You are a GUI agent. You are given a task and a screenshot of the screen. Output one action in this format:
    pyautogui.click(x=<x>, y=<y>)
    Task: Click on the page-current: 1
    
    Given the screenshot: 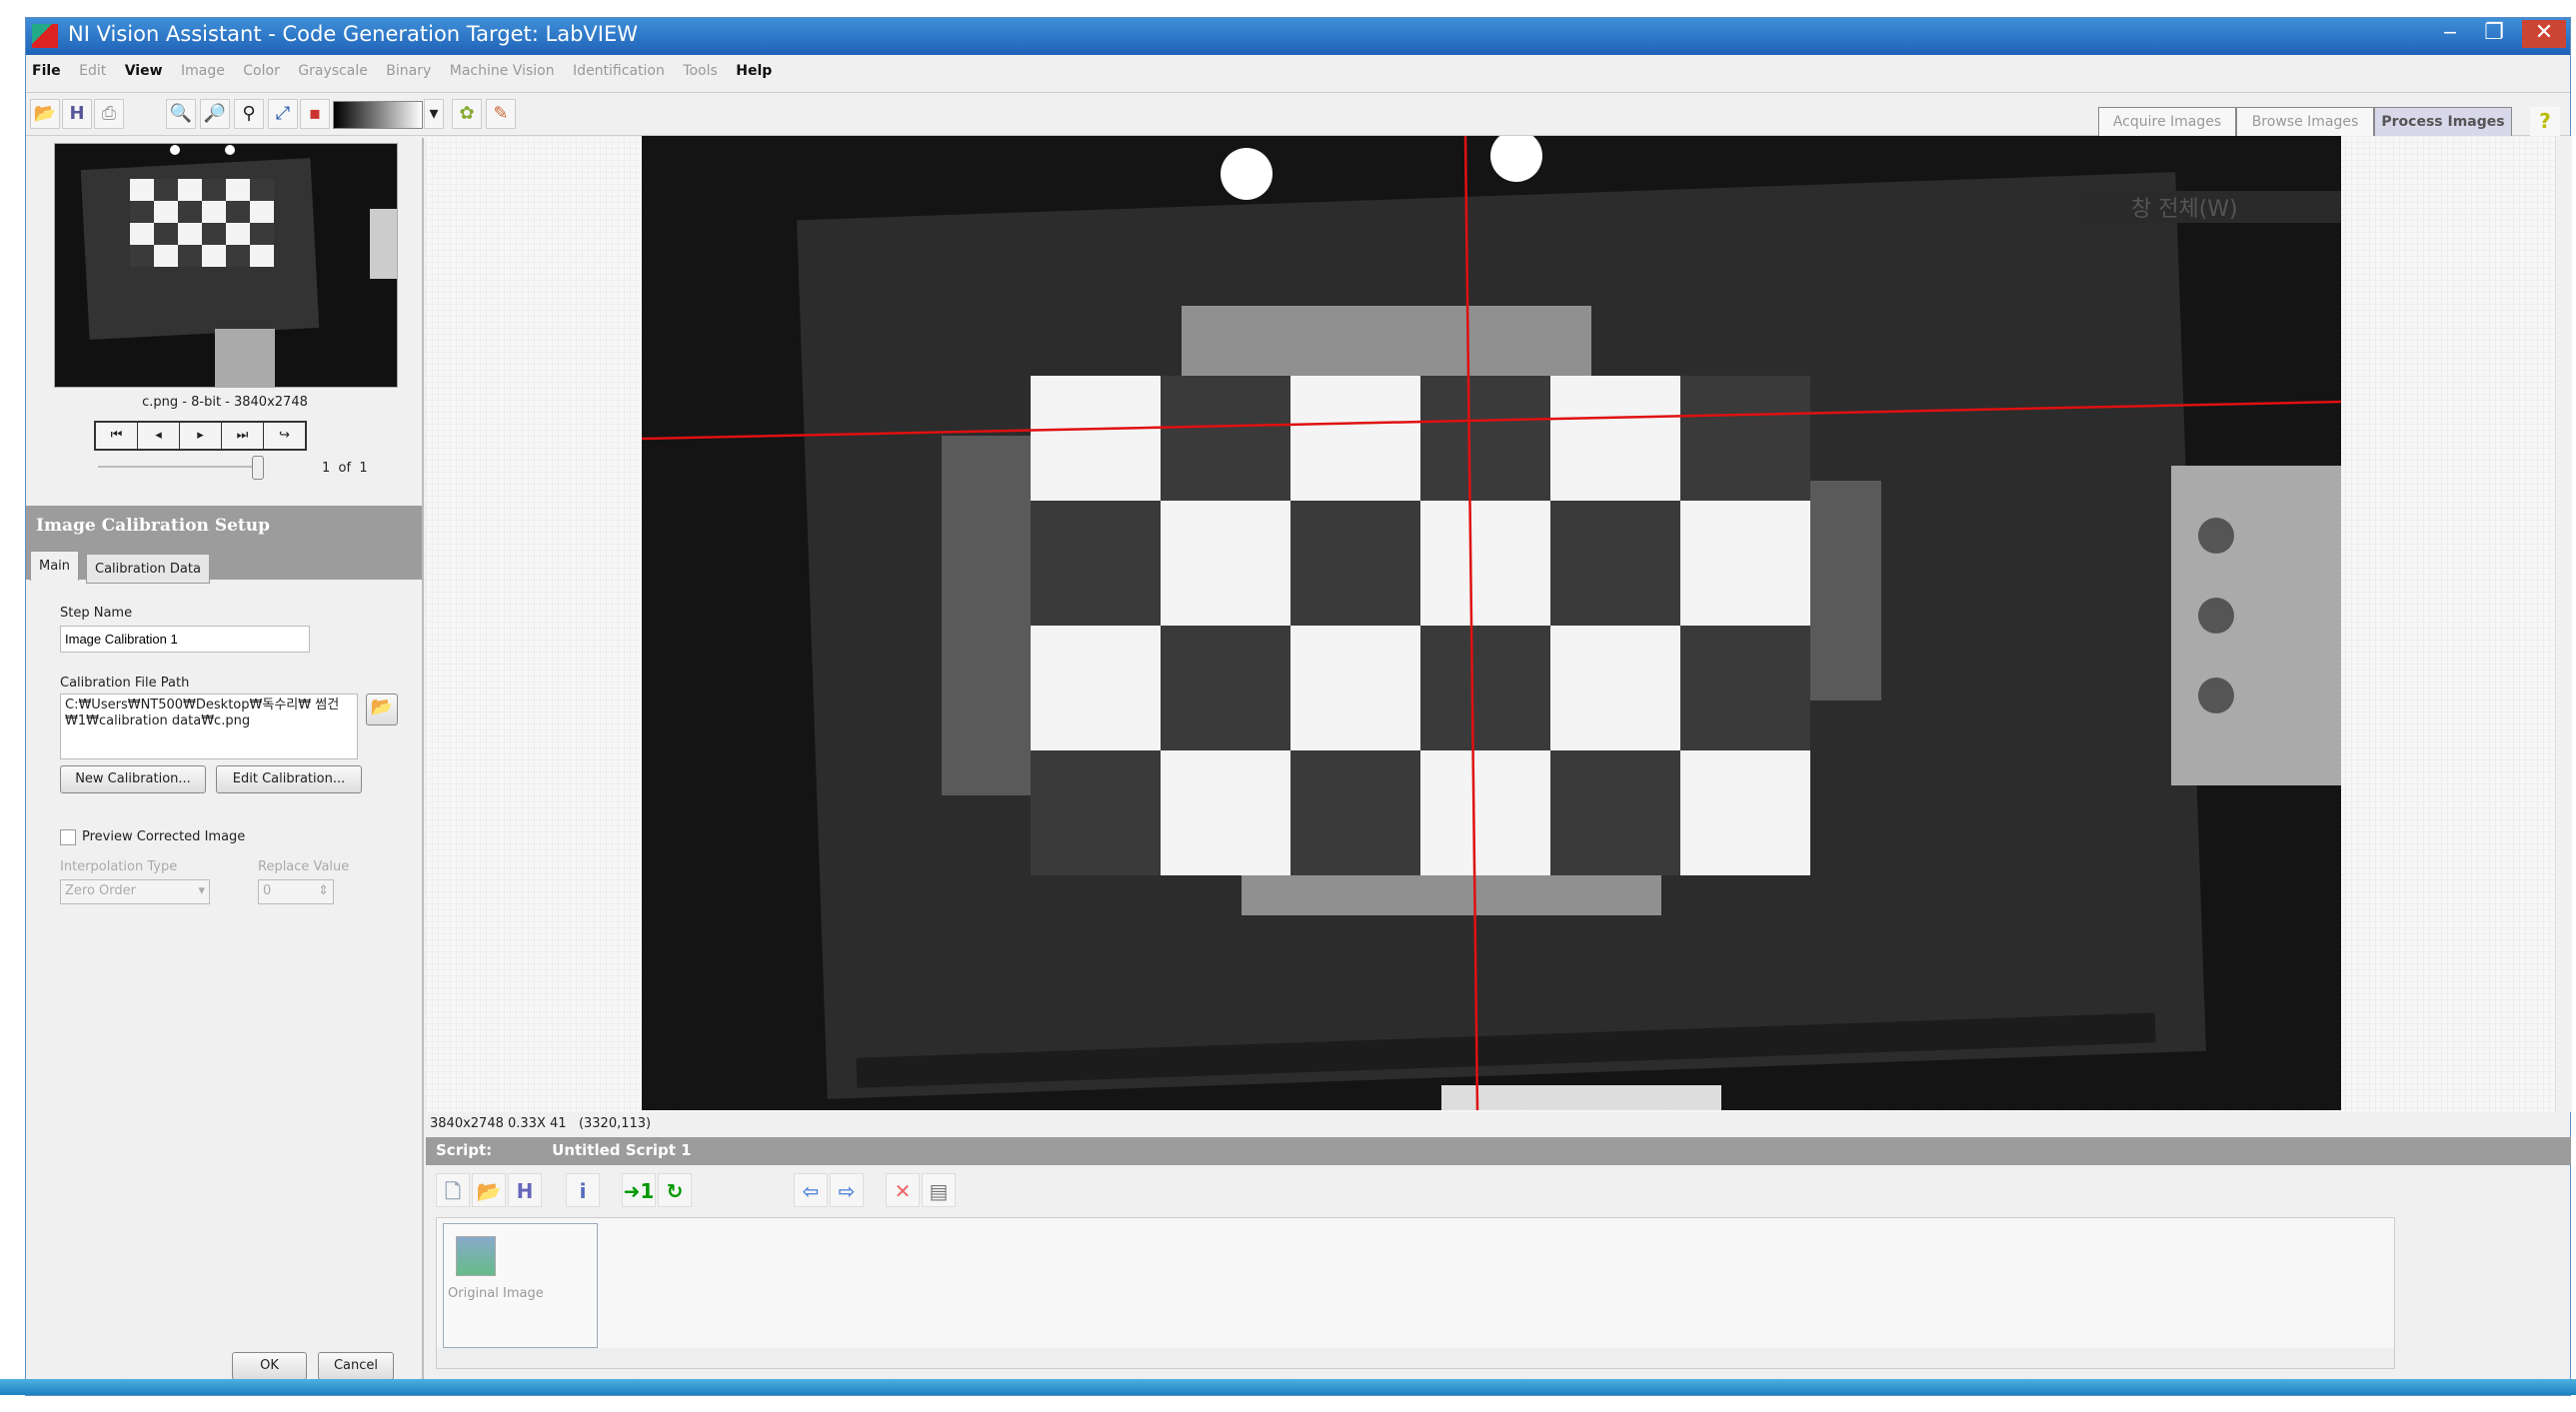 What is the action you would take?
    pyautogui.click(x=326, y=469)
    